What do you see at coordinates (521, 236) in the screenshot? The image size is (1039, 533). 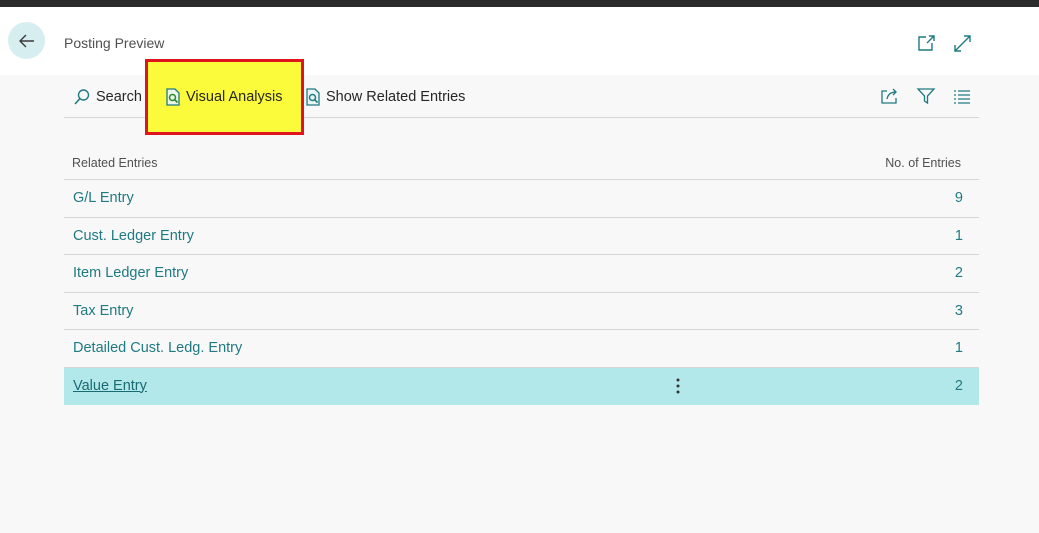 I see `list-row: Cust. Ledger Entry 1` at bounding box center [521, 236].